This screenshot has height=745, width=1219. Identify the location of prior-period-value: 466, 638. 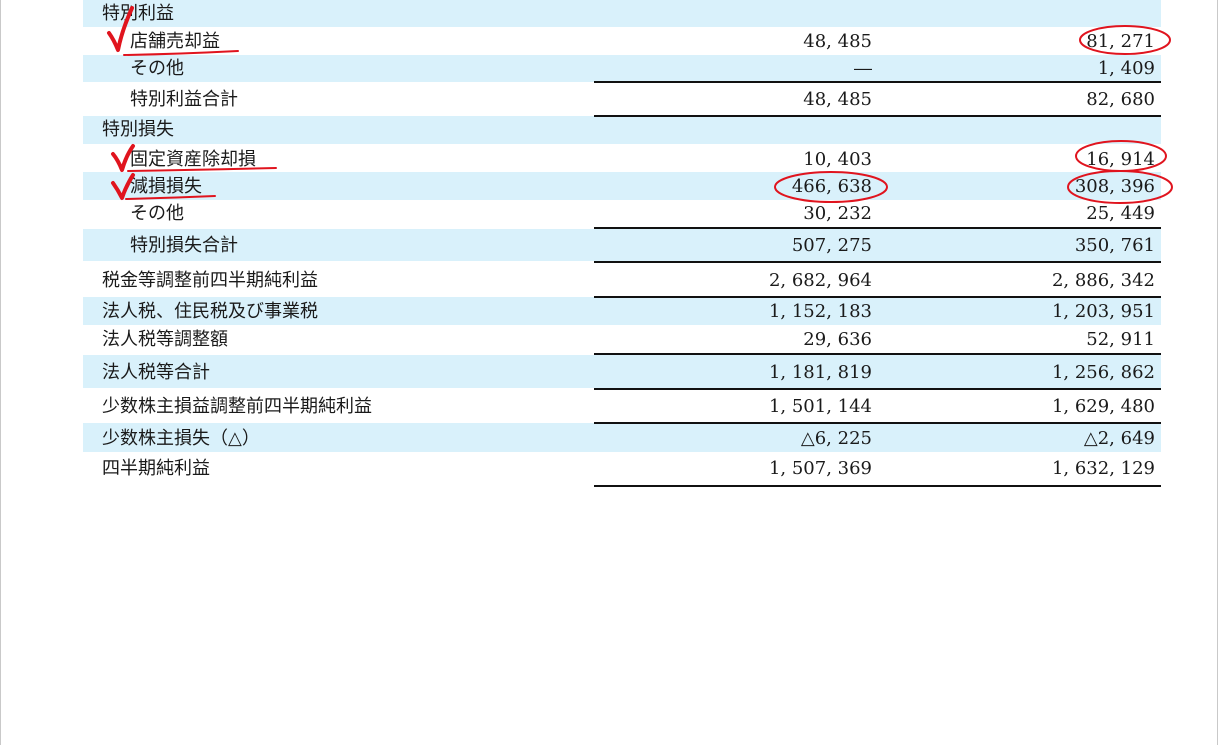
(831, 186).